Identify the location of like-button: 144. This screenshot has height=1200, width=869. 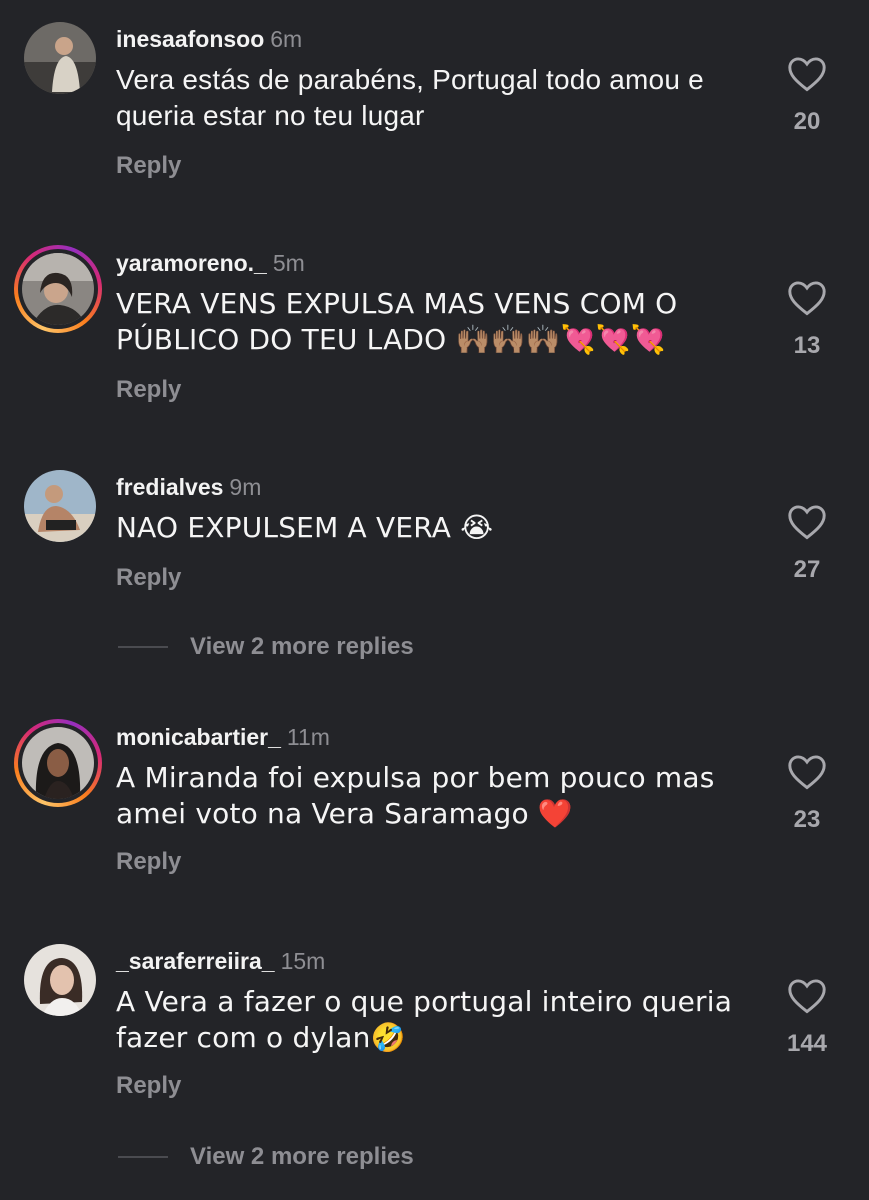
(807, 1018).